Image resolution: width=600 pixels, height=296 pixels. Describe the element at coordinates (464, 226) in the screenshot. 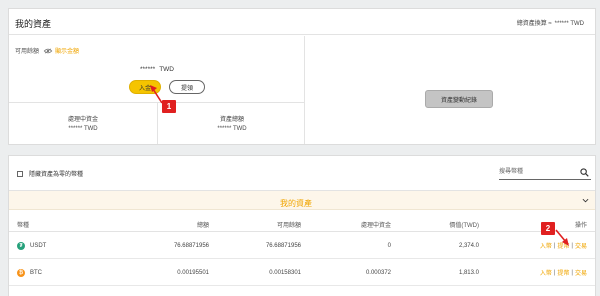

I see `column-header: 價值(TWD)` at that location.